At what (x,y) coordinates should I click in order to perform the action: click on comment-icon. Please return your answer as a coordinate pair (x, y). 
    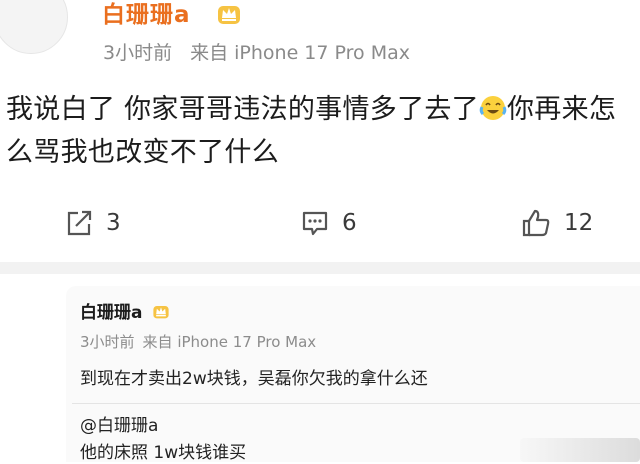
    Looking at the image, I should click on (315, 223).